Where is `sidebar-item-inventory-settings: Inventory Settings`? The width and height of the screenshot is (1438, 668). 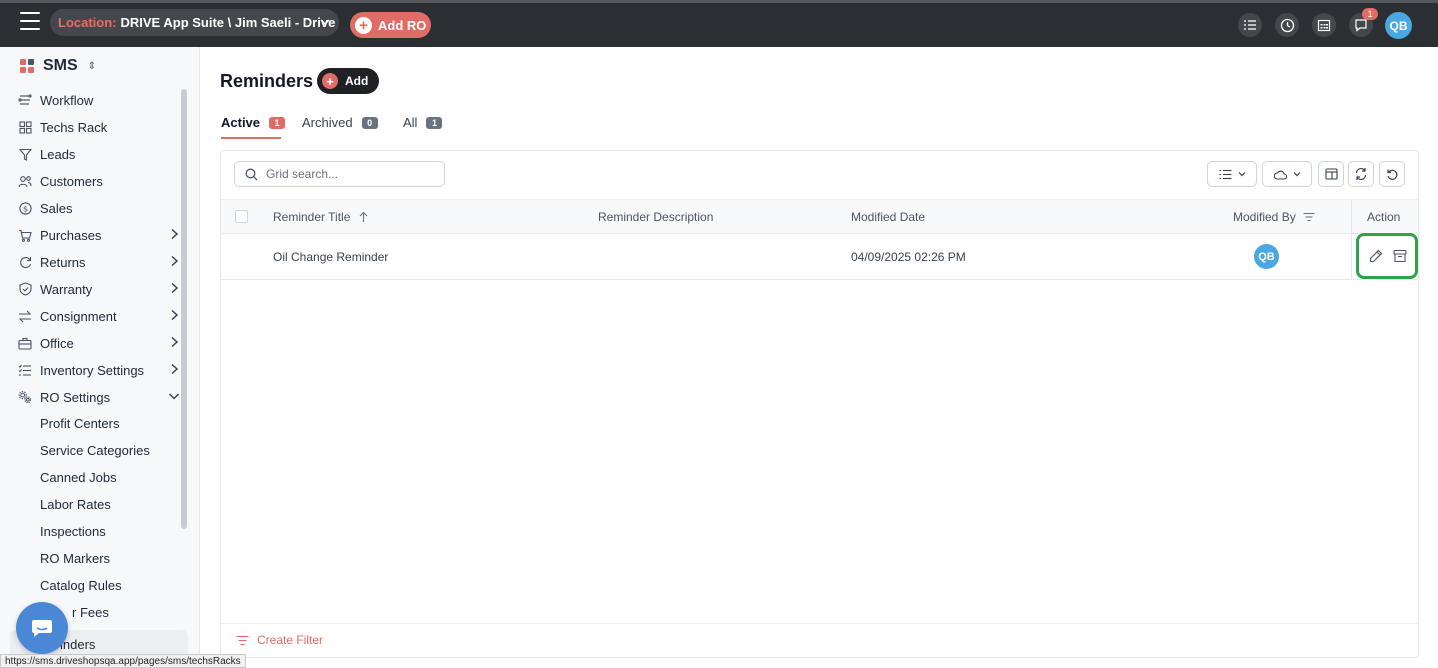
sidebar-item-inventory-settings: Inventory Settings is located at coordinates (101, 370).